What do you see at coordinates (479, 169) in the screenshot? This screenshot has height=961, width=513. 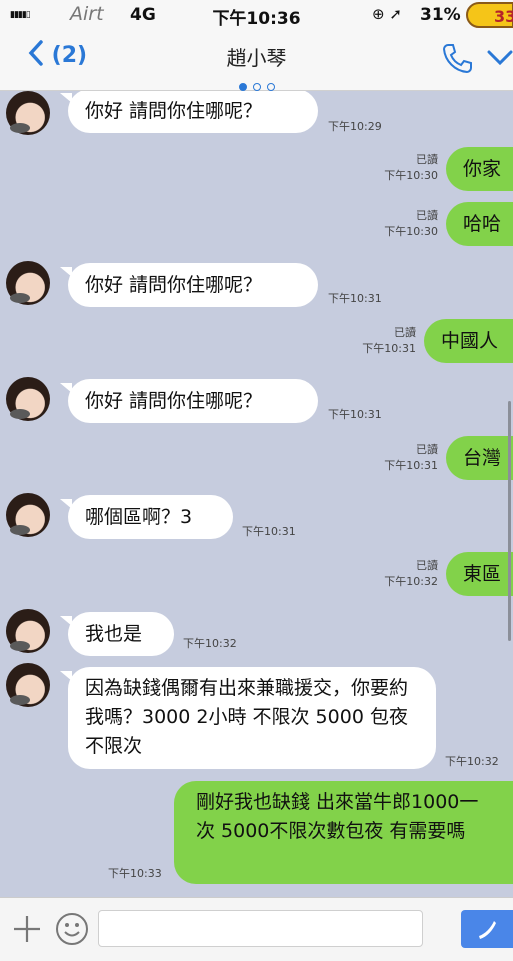 I see `message-outgoing: 你家` at bounding box center [479, 169].